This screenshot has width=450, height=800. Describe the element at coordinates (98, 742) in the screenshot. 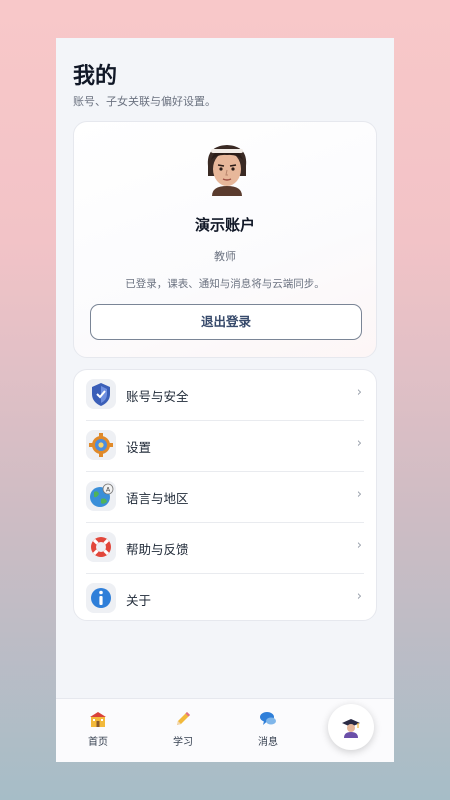

I see `tab-label: 首页` at that location.